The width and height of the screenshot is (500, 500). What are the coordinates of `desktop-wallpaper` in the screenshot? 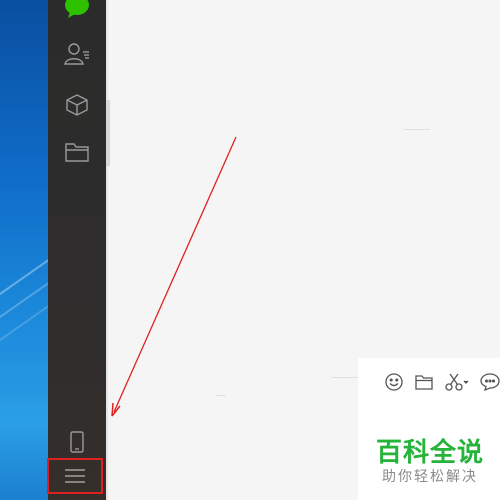 It's located at (24, 250).